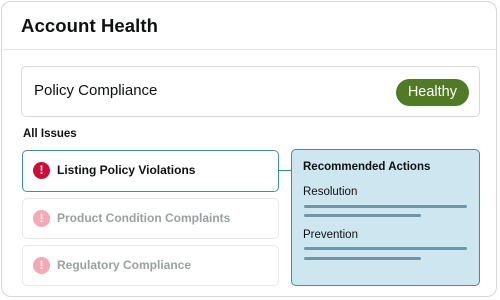 The height and width of the screenshot is (300, 500). I want to click on issue-label: Regulatory Compliance, so click(124, 265).